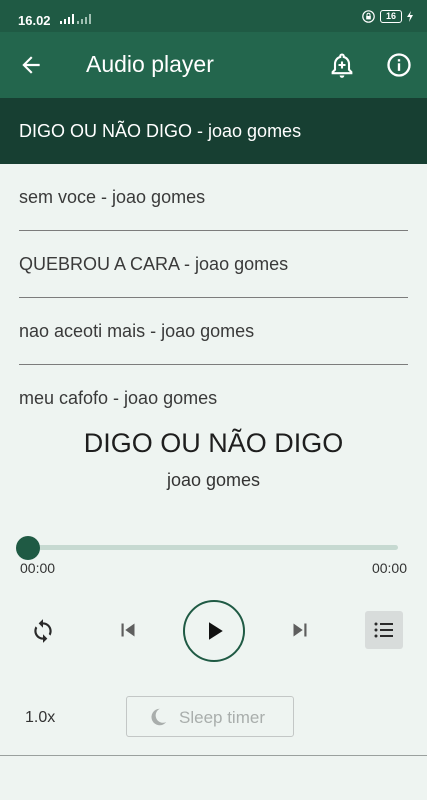 Image resolution: width=427 pixels, height=800 pixels. Describe the element at coordinates (389, 568) in the screenshot. I see `total-duration: 00:00` at that location.